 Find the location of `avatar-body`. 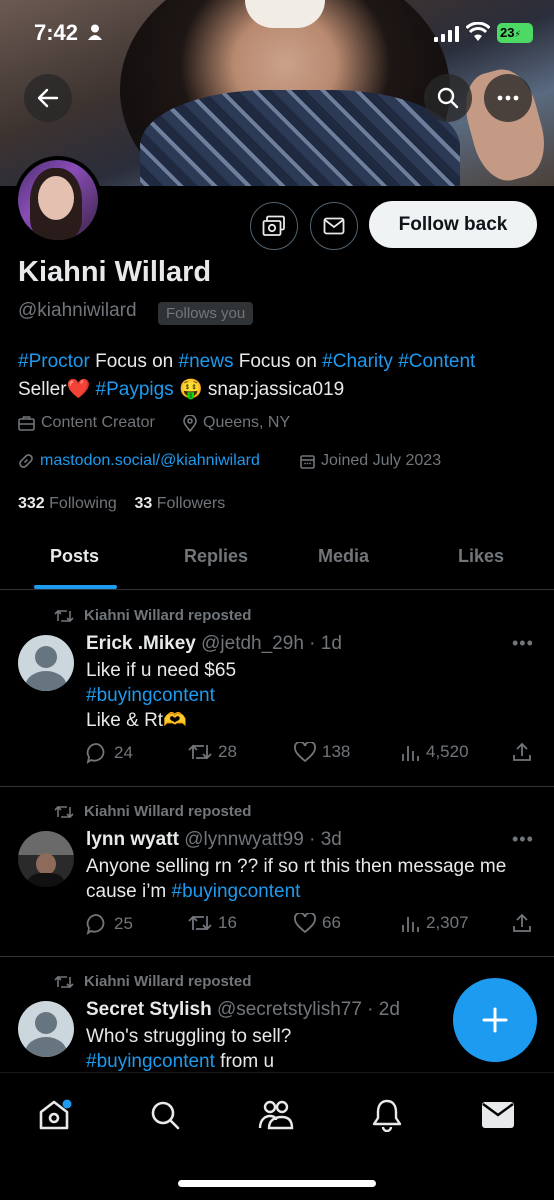

avatar-body is located at coordinates (46, 1047).